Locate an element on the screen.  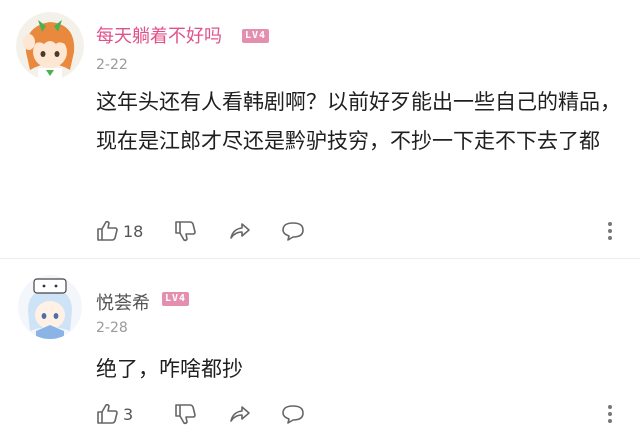
comment-actions: 18 is located at coordinates (361, 231).